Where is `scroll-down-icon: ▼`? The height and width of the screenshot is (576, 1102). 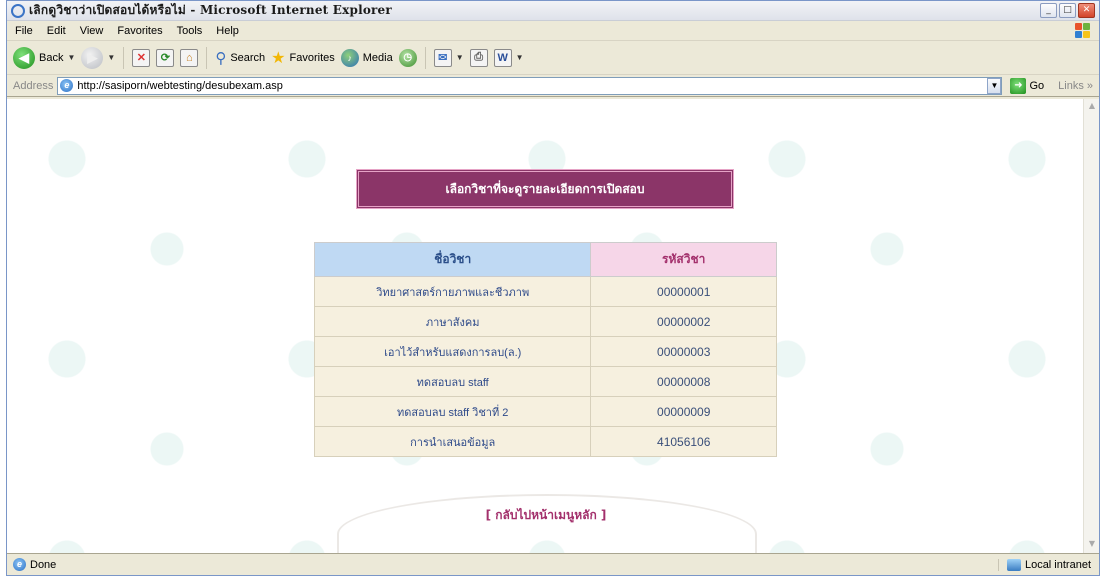 scroll-down-icon: ▼ is located at coordinates (1092, 546).